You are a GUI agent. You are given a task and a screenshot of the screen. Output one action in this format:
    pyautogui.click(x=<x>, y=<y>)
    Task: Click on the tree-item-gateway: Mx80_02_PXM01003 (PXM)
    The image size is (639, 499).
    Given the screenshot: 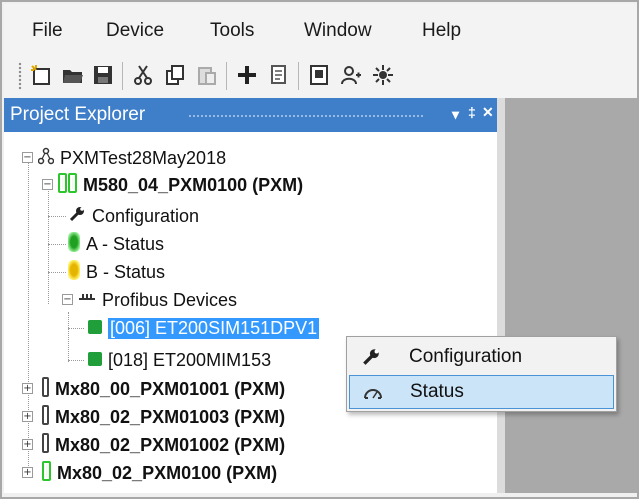 What is the action you would take?
    pyautogui.click(x=163, y=417)
    